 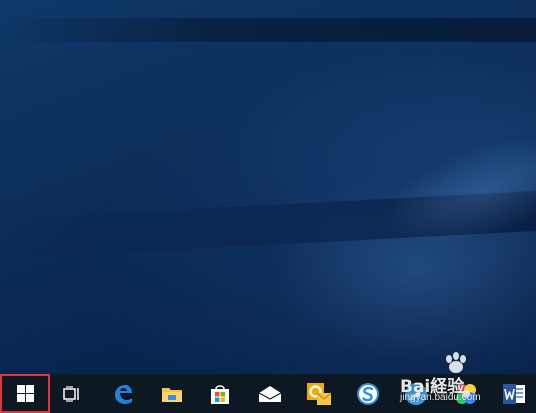 What do you see at coordinates (268, 30) in the screenshot?
I see `wallpaper-beam` at bounding box center [268, 30].